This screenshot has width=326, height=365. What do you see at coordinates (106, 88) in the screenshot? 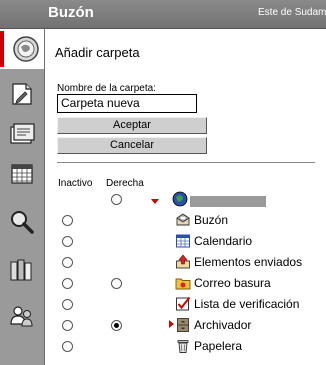
I see `folder-name-label: Nombre de la carpeta:` at bounding box center [106, 88].